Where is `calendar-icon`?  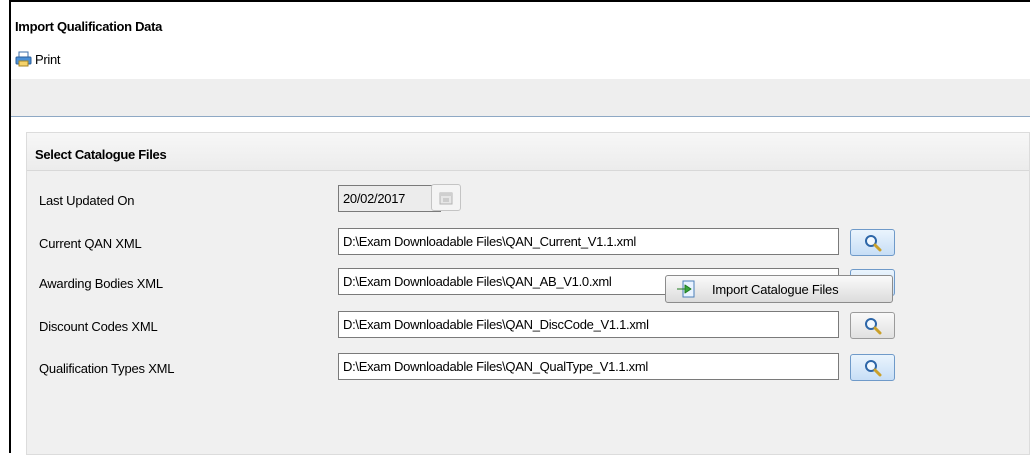 calendar-icon is located at coordinates (446, 198).